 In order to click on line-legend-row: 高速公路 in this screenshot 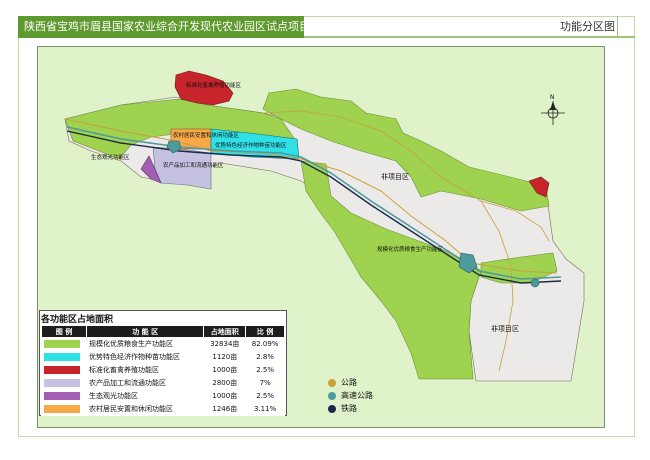, I will do `click(350, 395)`.